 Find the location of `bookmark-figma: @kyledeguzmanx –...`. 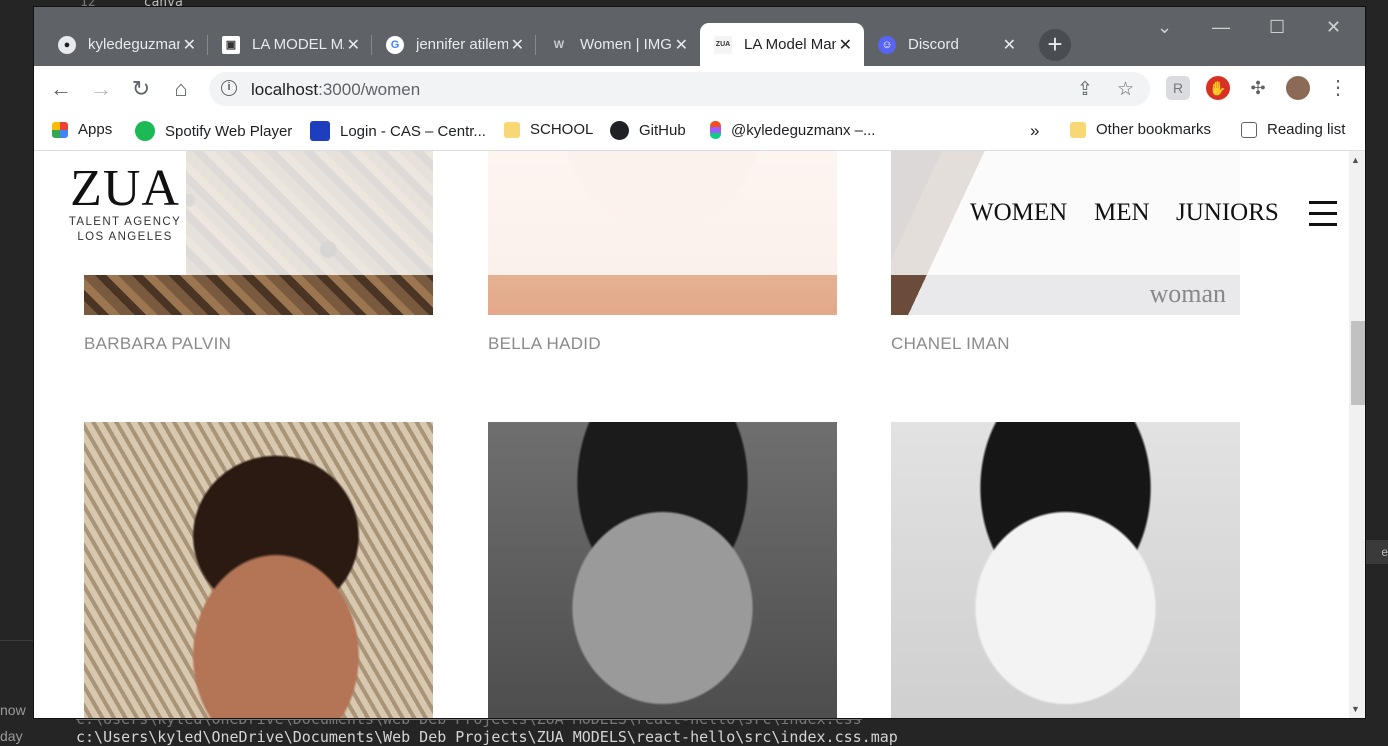

bookmark-figma: @kyledeguzmanx –... is located at coordinates (792, 130).